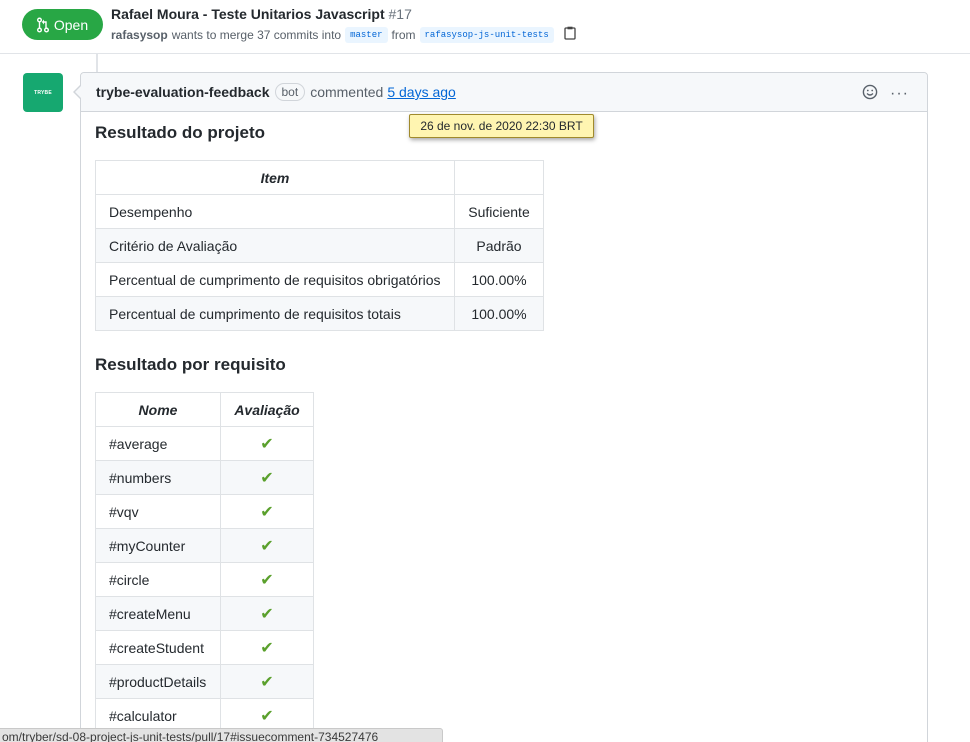 The image size is (970, 742). I want to click on table-header-row: Nome Avaliação, so click(204, 409).